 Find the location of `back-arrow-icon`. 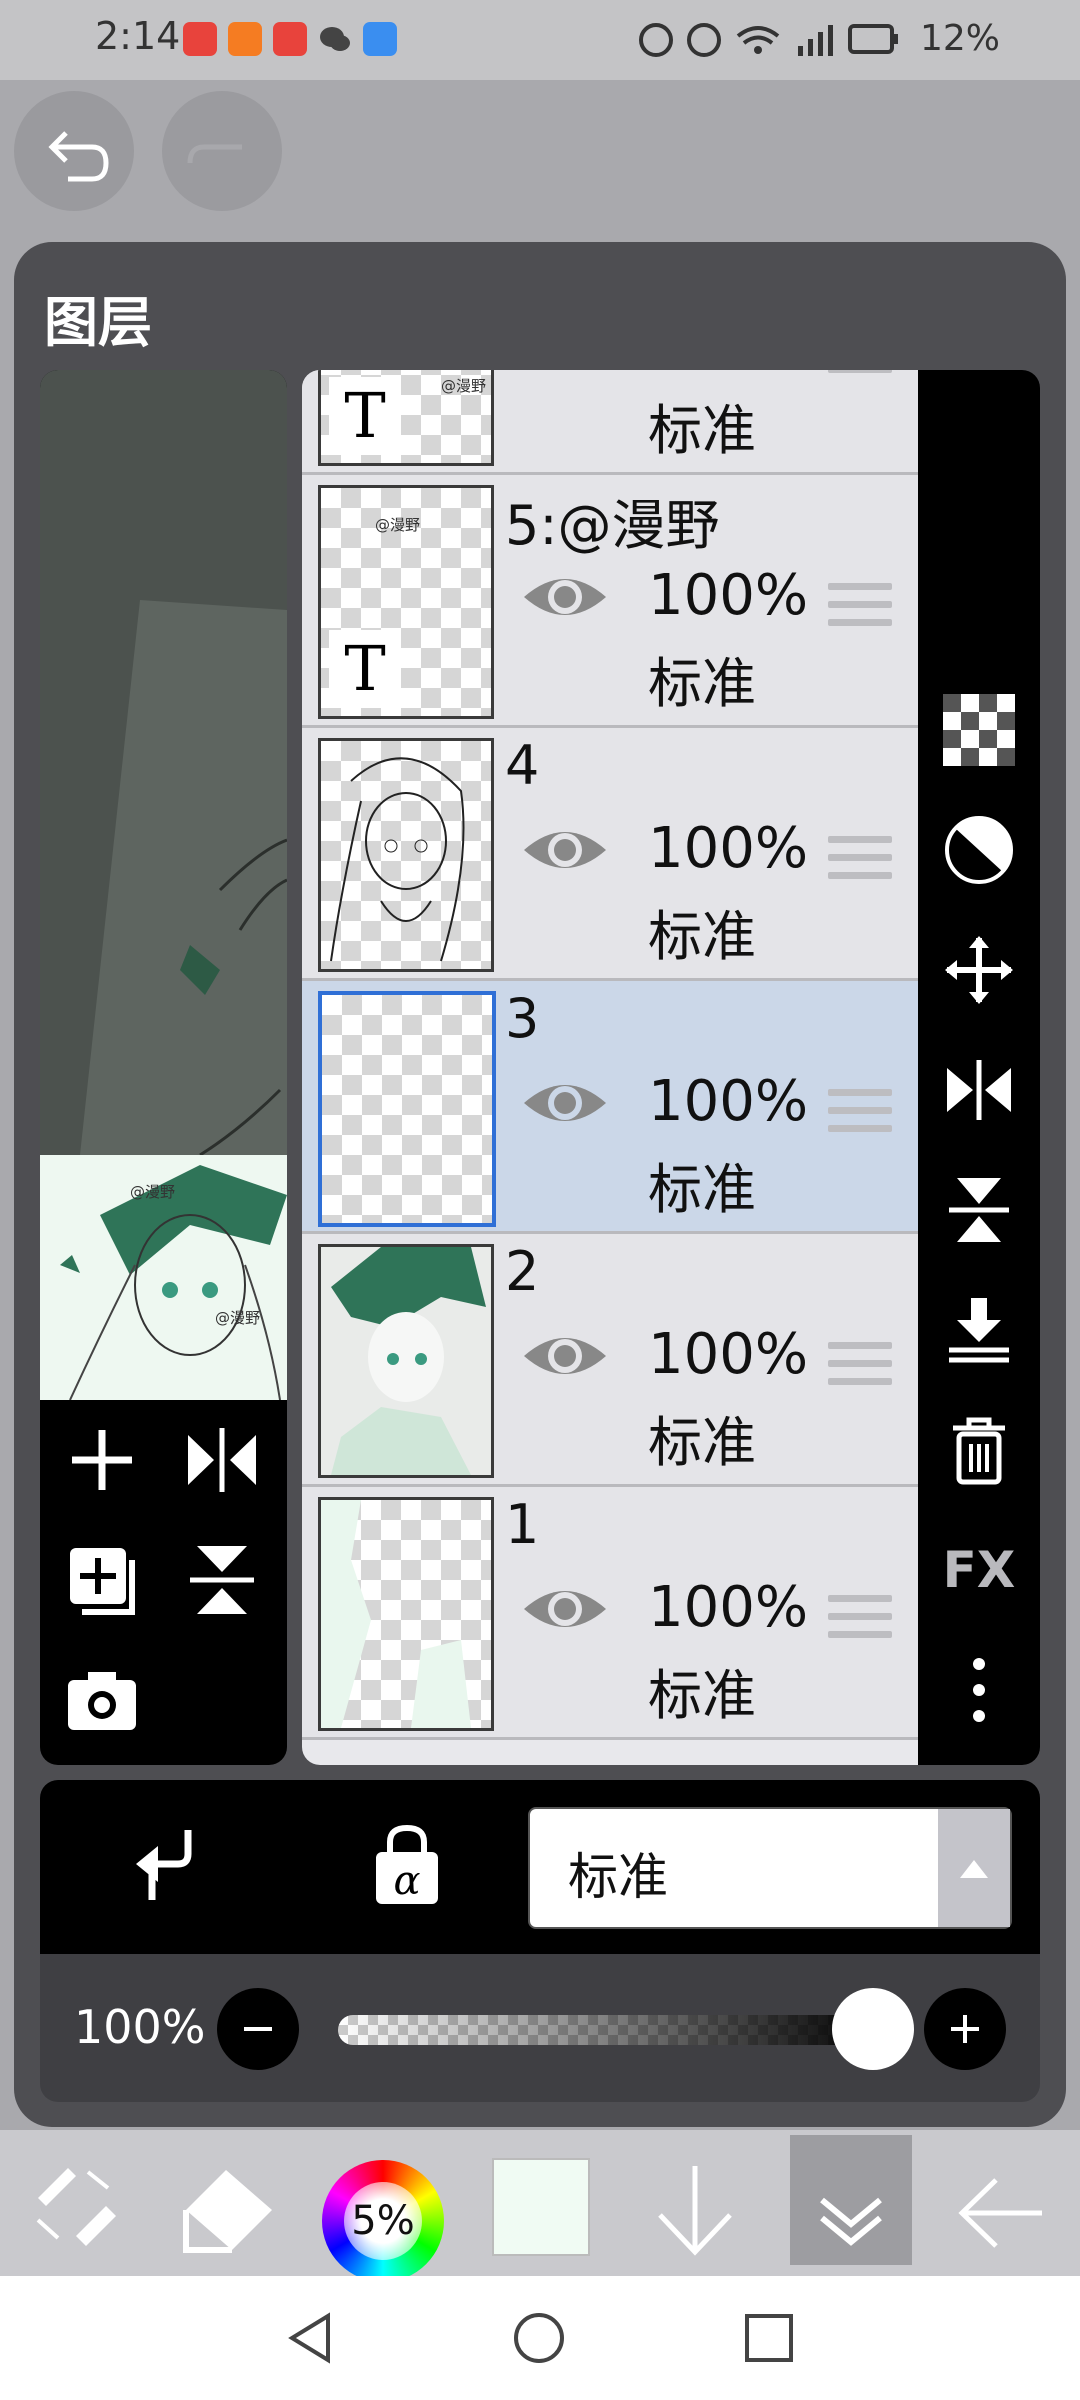

back-arrow-icon is located at coordinates (1000, 2213).